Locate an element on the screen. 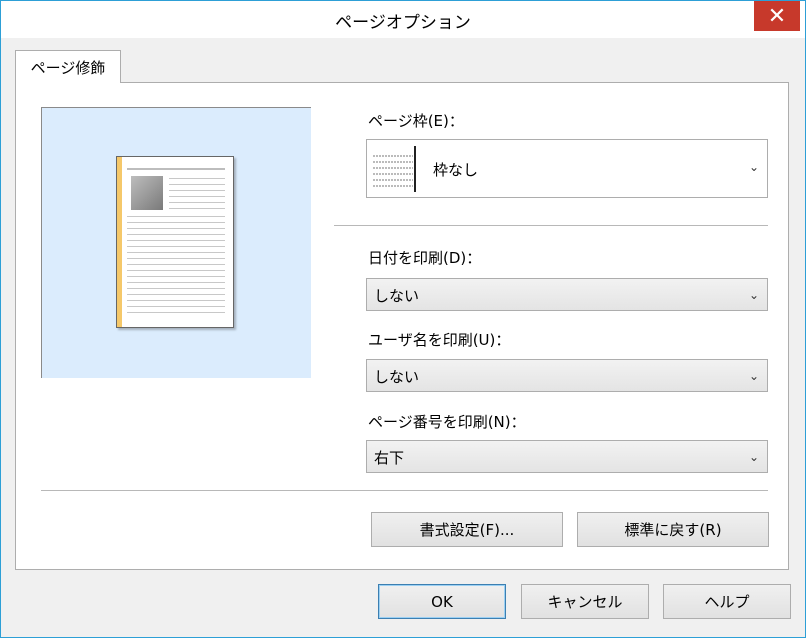  border-select: 枠なし ⌄ is located at coordinates (567, 168).